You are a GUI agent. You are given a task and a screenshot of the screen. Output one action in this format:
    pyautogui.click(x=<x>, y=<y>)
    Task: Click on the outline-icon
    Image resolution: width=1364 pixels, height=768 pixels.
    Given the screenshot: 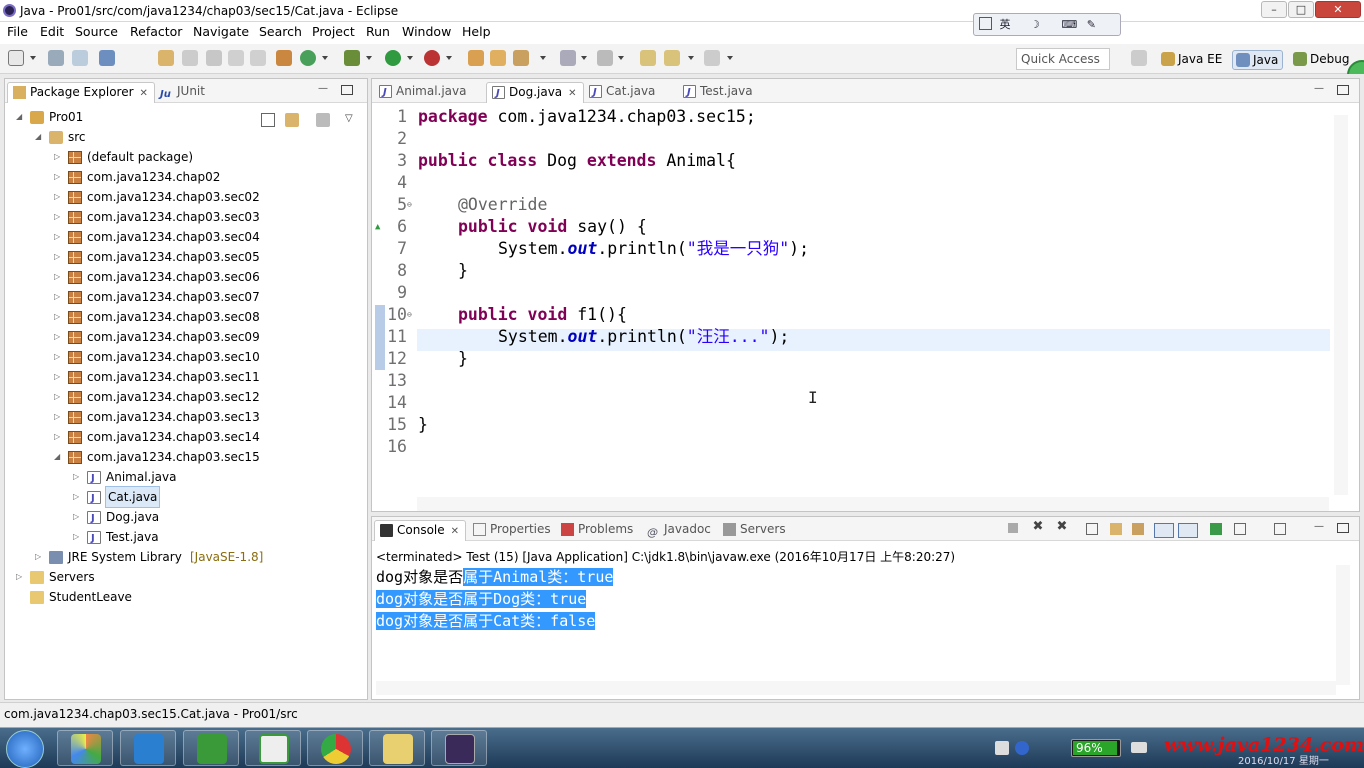 What is the action you would take?
    pyautogui.click(x=258, y=58)
    